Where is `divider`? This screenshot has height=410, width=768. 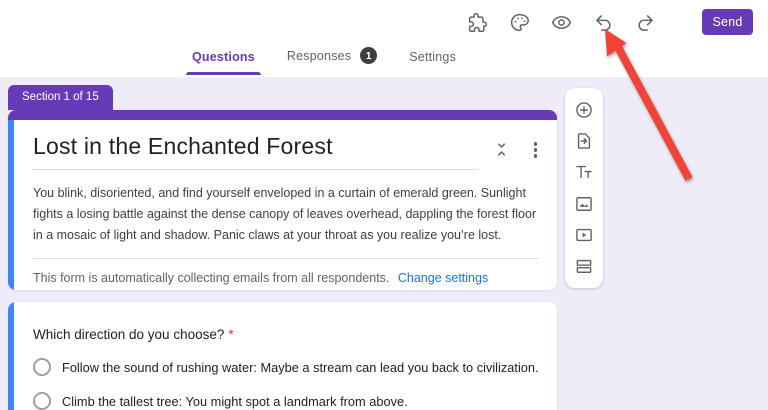 divider is located at coordinates (286, 258).